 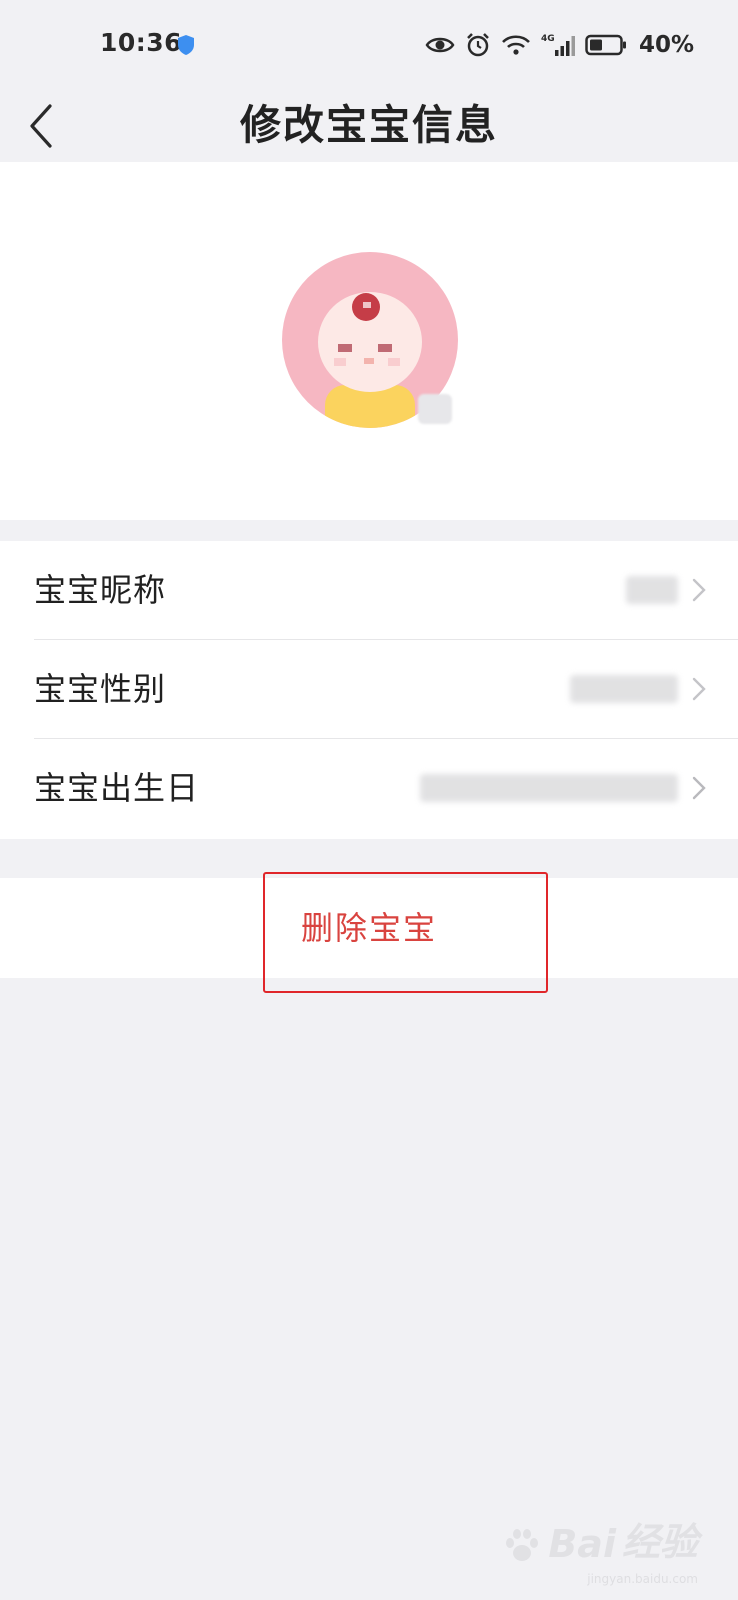 I want to click on birthday-label: 宝宝出生日, so click(x=117, y=788).